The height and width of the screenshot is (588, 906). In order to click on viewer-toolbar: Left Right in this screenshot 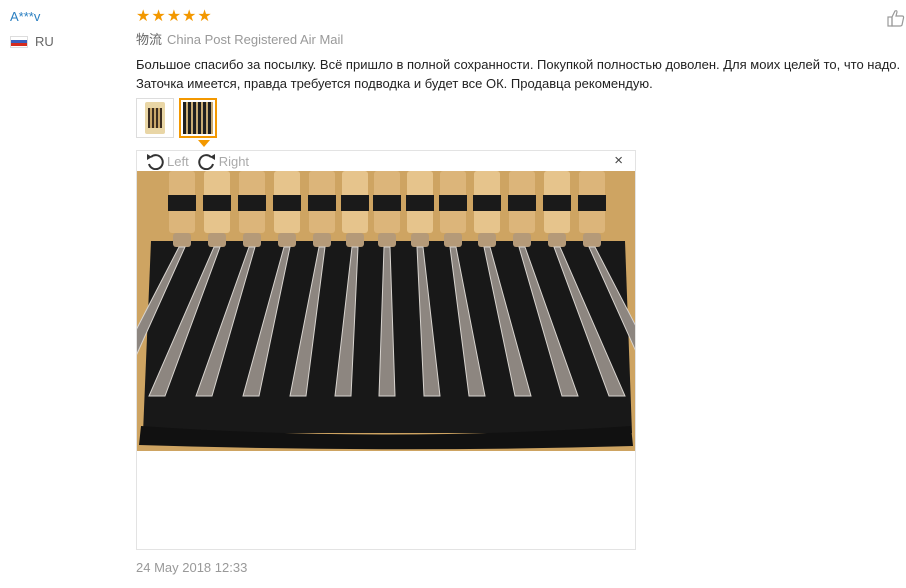, I will do `click(201, 161)`.